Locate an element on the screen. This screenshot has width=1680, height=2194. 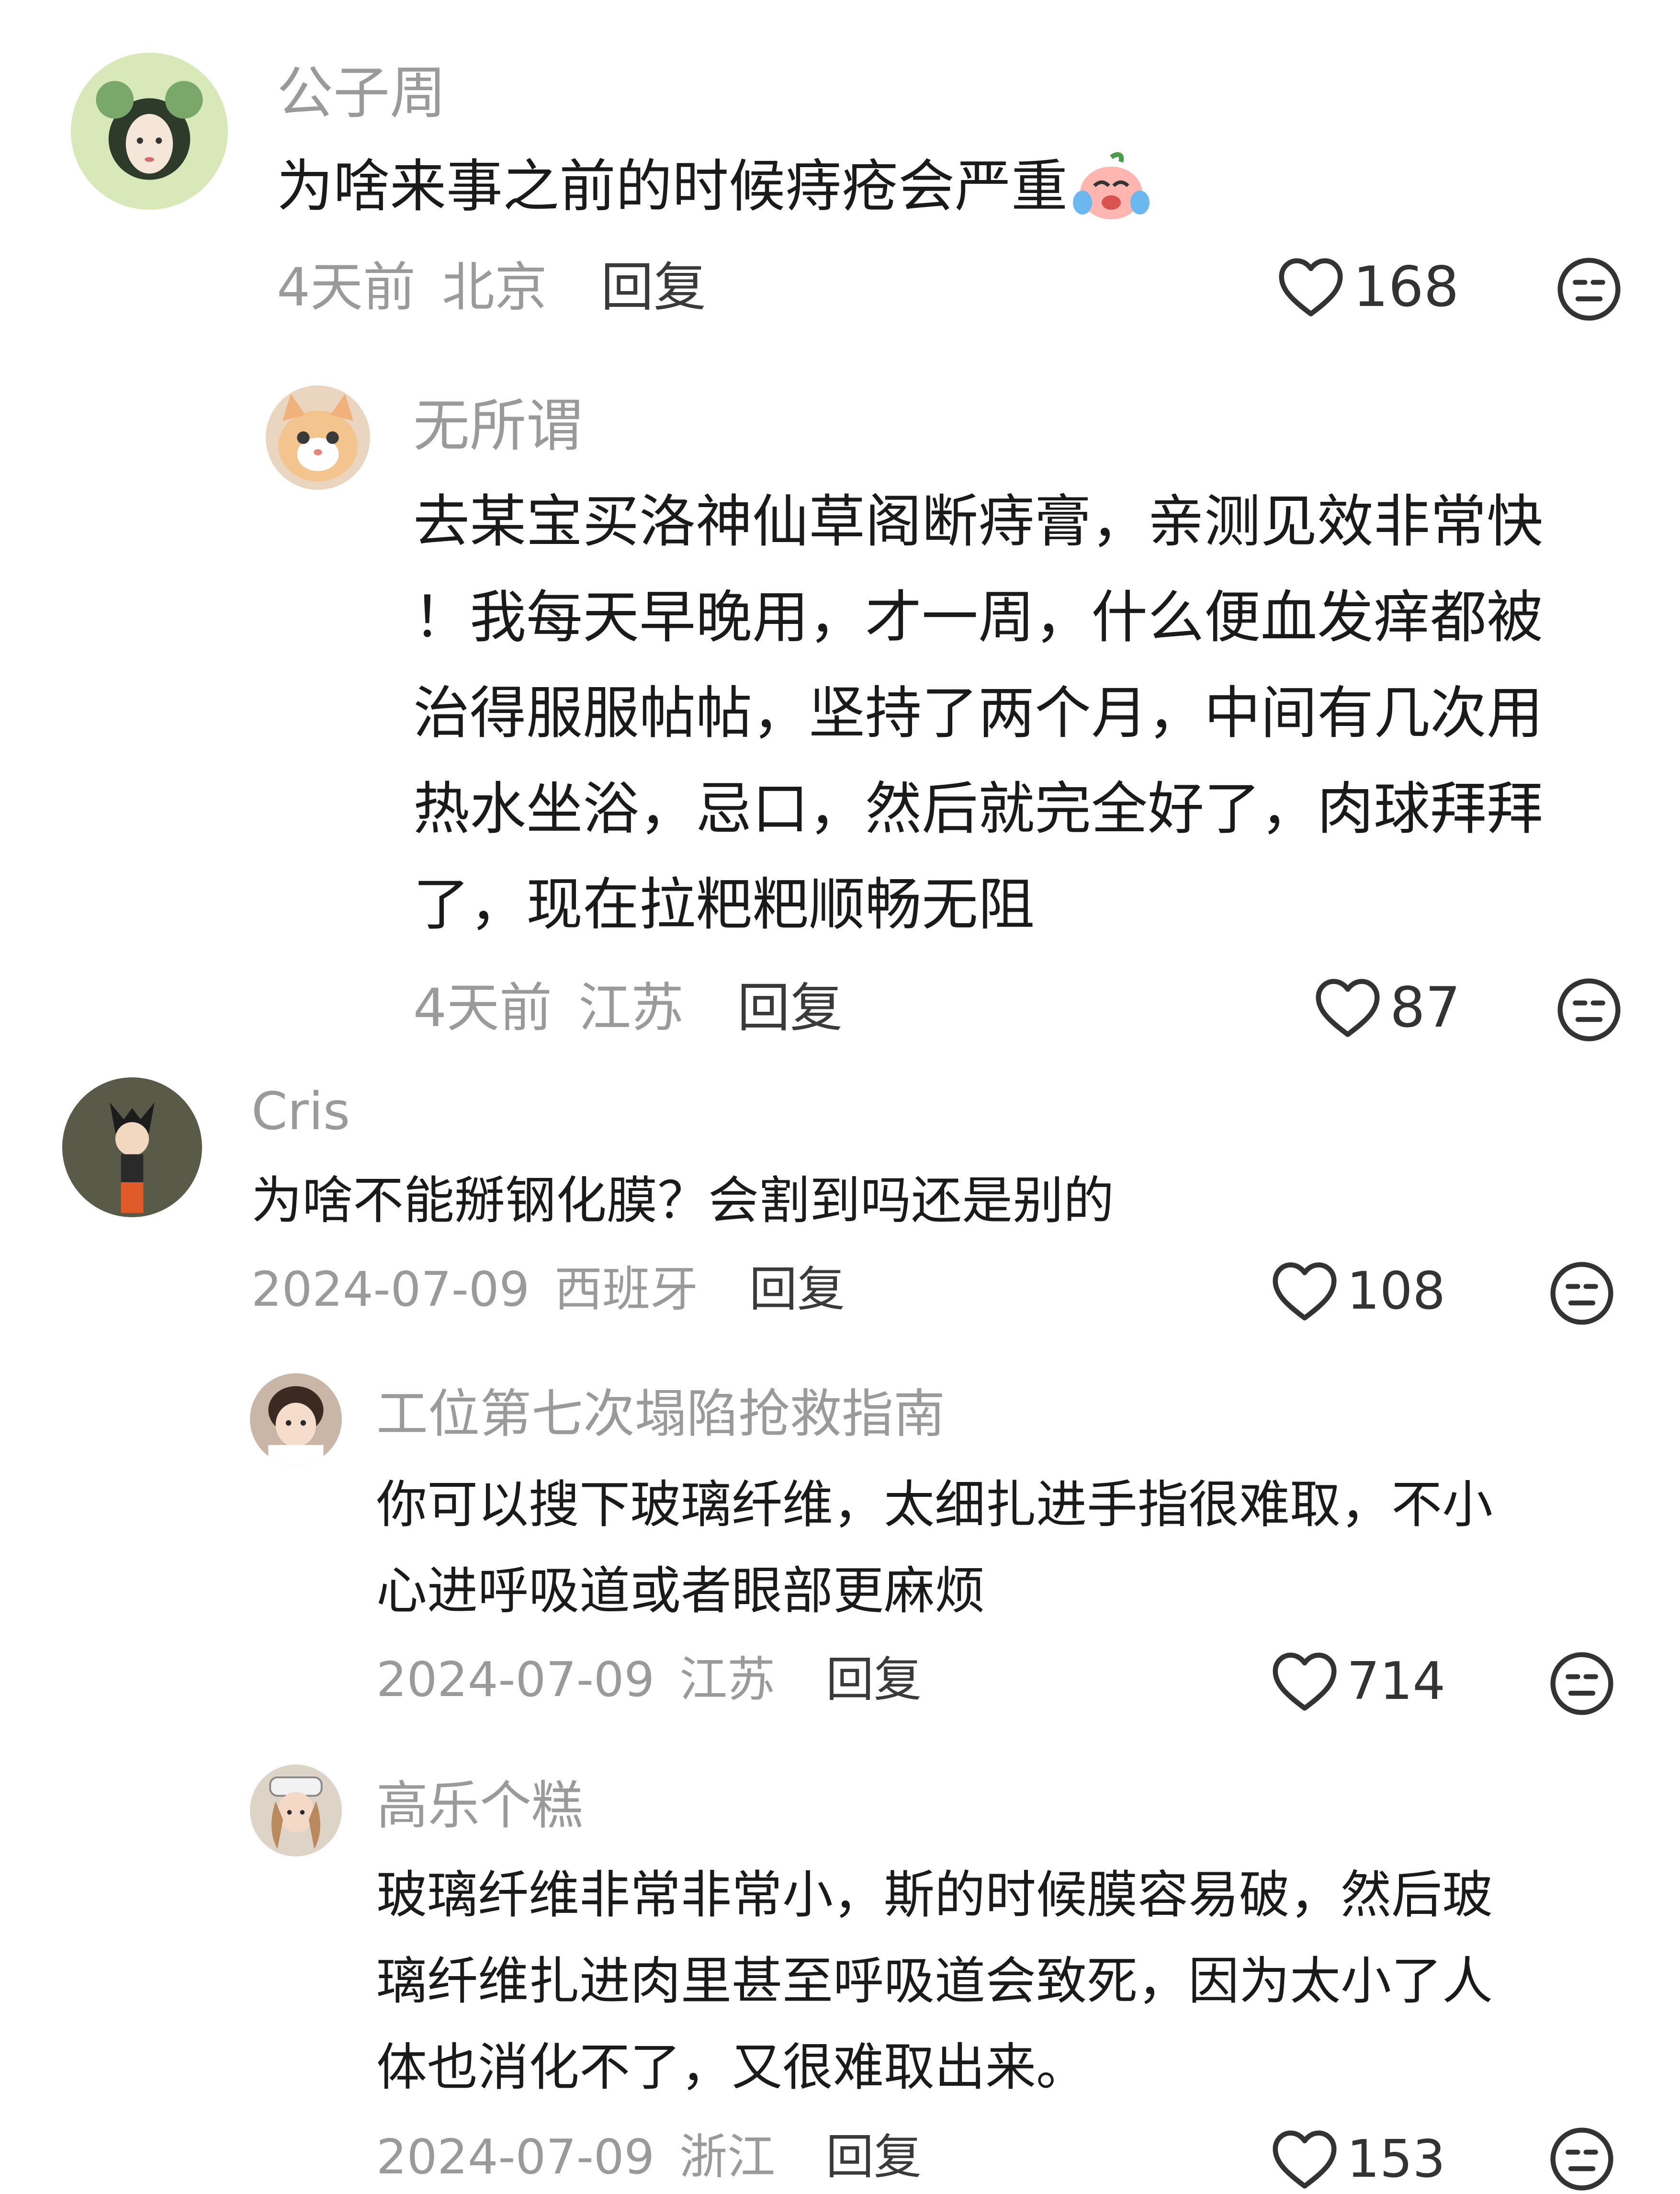
comment-username: 工位第七次塌陷抢救指南 is located at coordinates (660, 1414).